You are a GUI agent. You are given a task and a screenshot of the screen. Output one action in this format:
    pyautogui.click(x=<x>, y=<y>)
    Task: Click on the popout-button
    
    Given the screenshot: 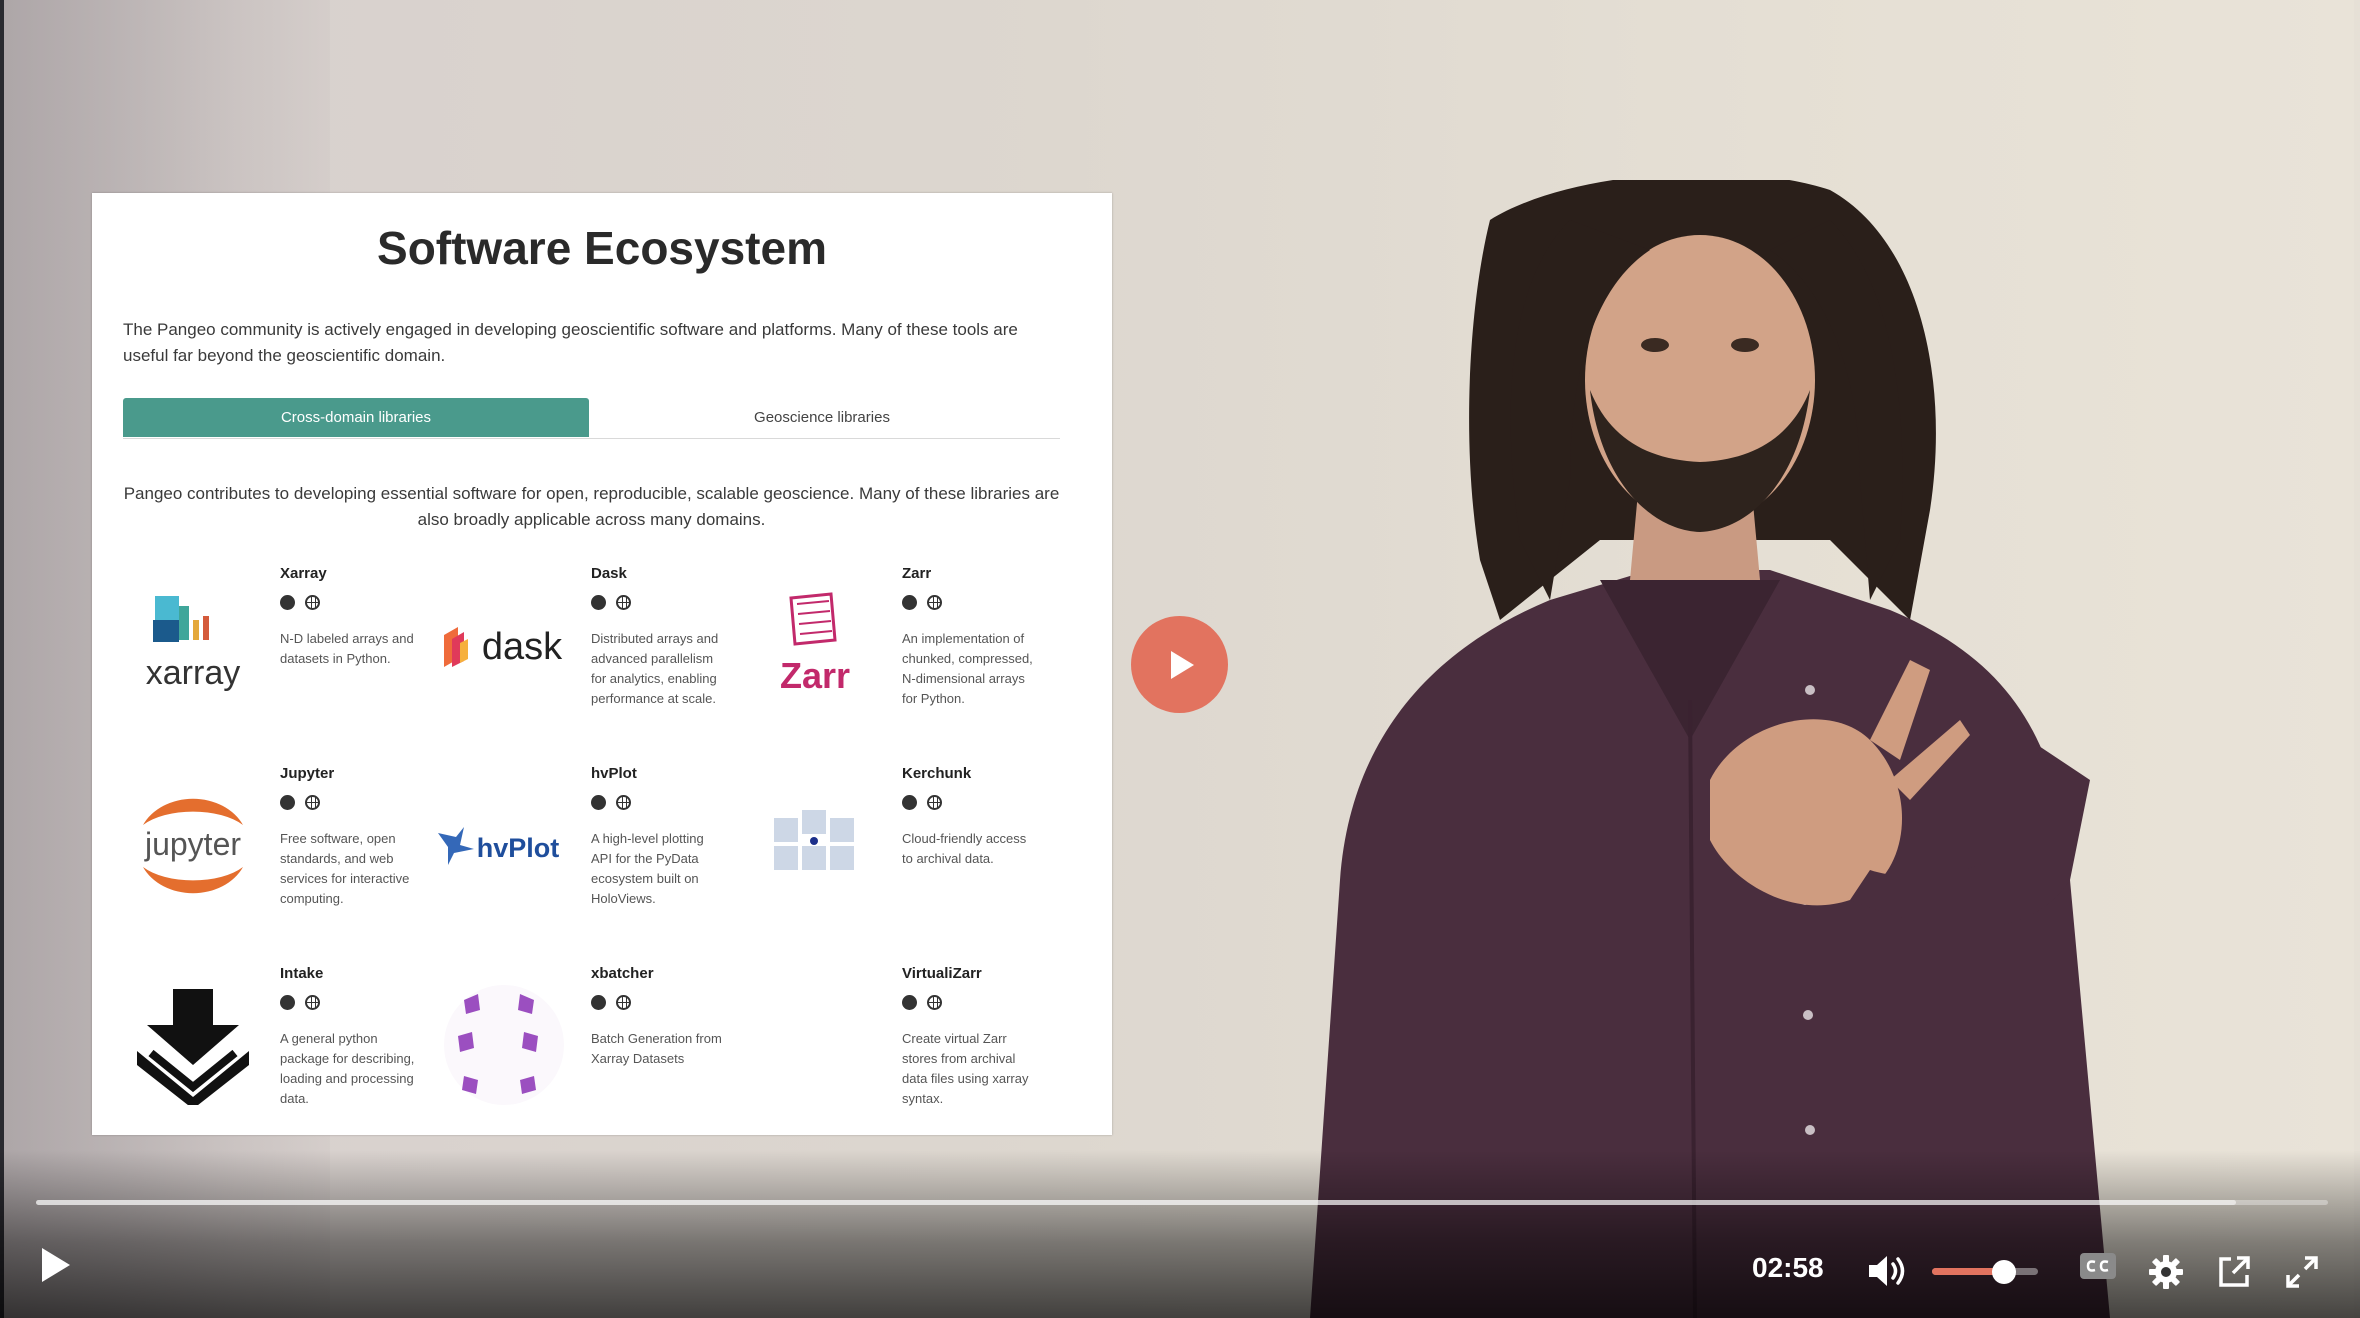 What is the action you would take?
    pyautogui.click(x=2234, y=1272)
    